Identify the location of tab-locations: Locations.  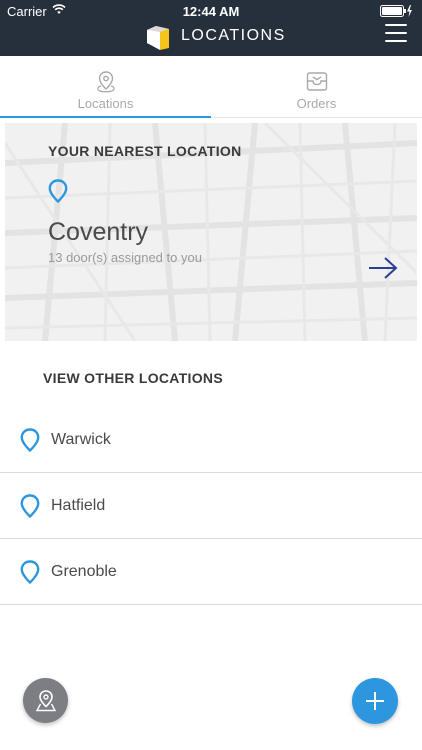
(105, 87).